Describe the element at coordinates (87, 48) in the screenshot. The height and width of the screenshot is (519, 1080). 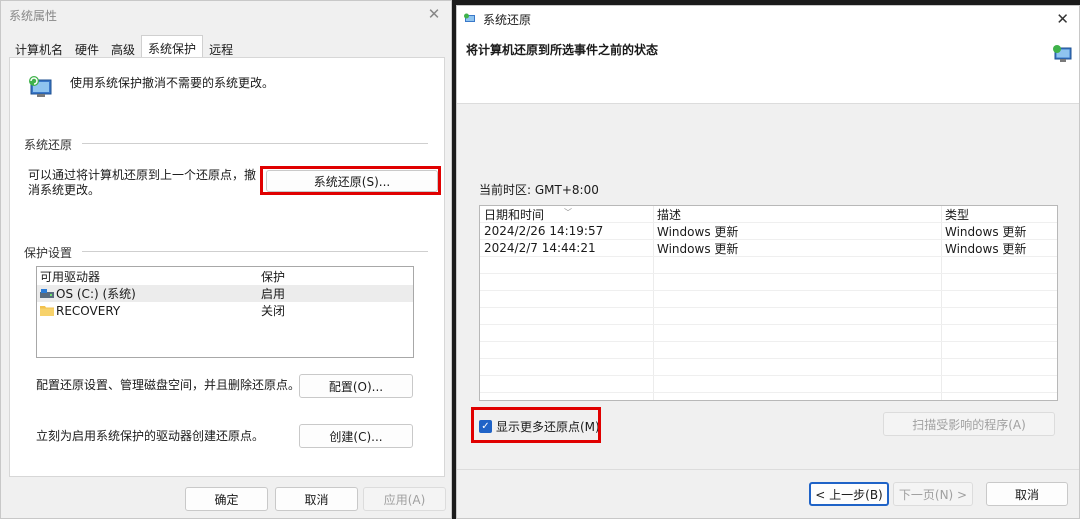
I see `tab-hardware: 硬件` at that location.